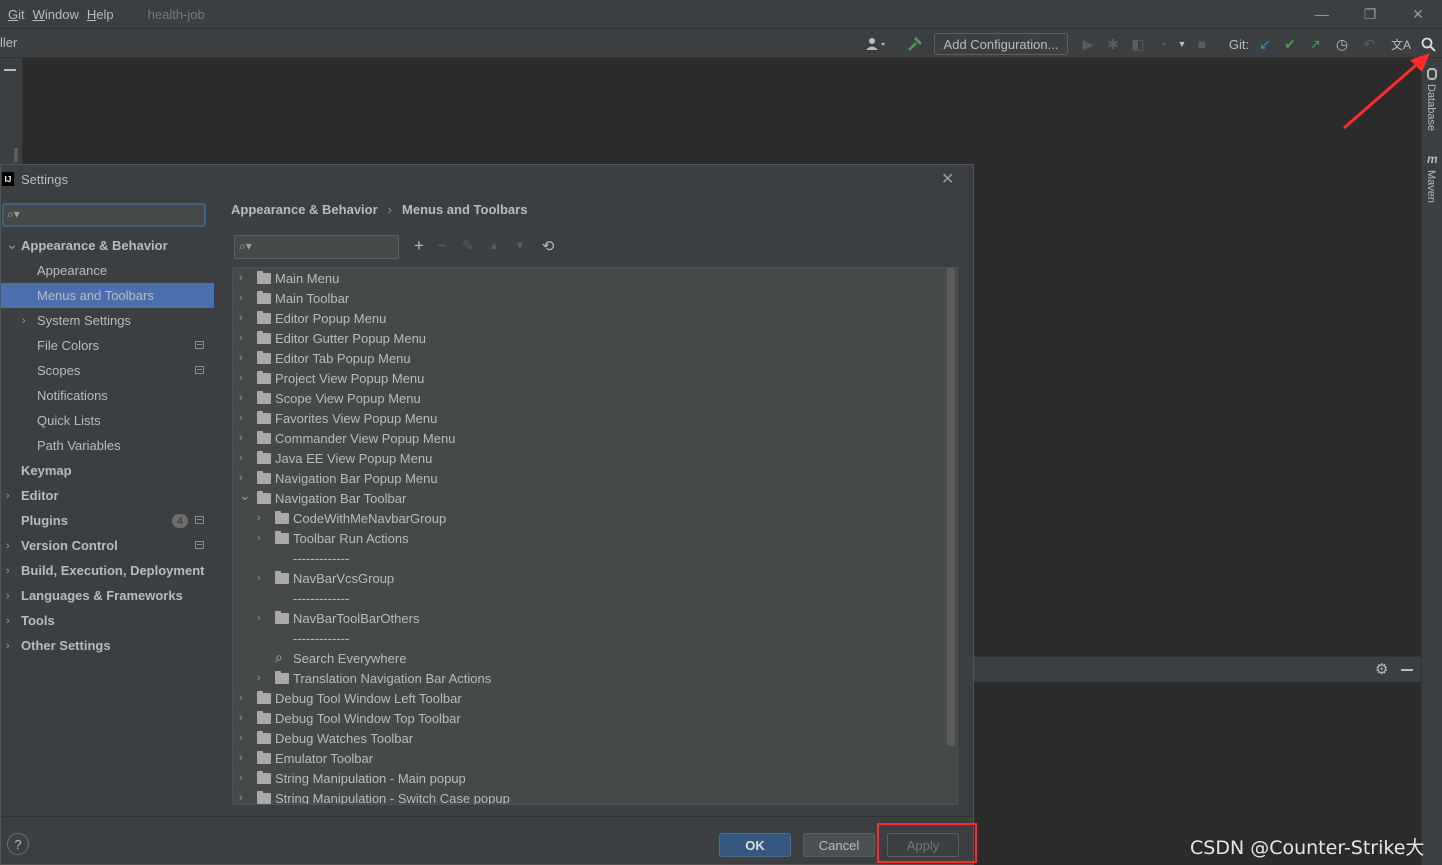  What do you see at coordinates (107, 295) in the screenshot?
I see `nav-item-menus-and-toolbars: Menus and Toolbars` at bounding box center [107, 295].